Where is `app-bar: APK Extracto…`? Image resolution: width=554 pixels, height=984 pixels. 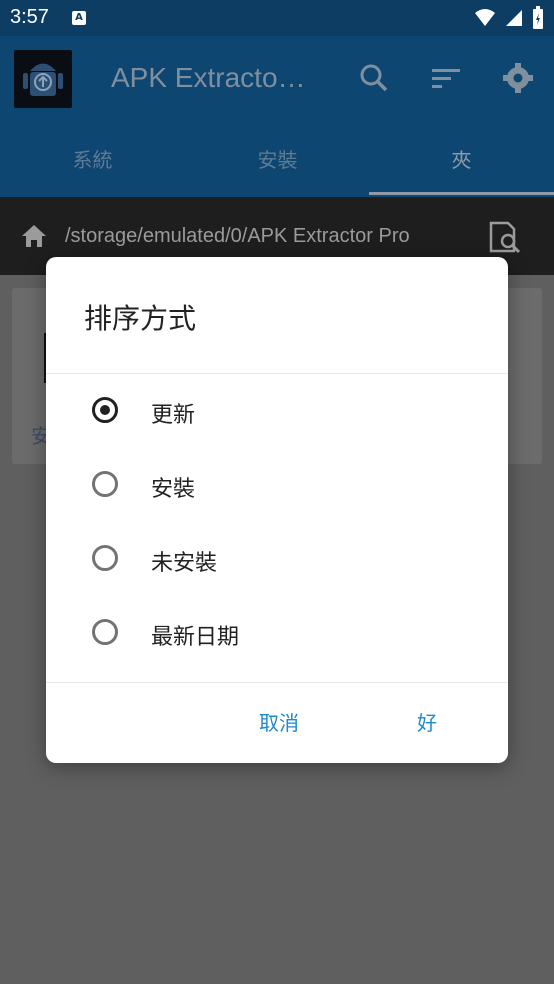 app-bar: APK Extracto… is located at coordinates (277, 80).